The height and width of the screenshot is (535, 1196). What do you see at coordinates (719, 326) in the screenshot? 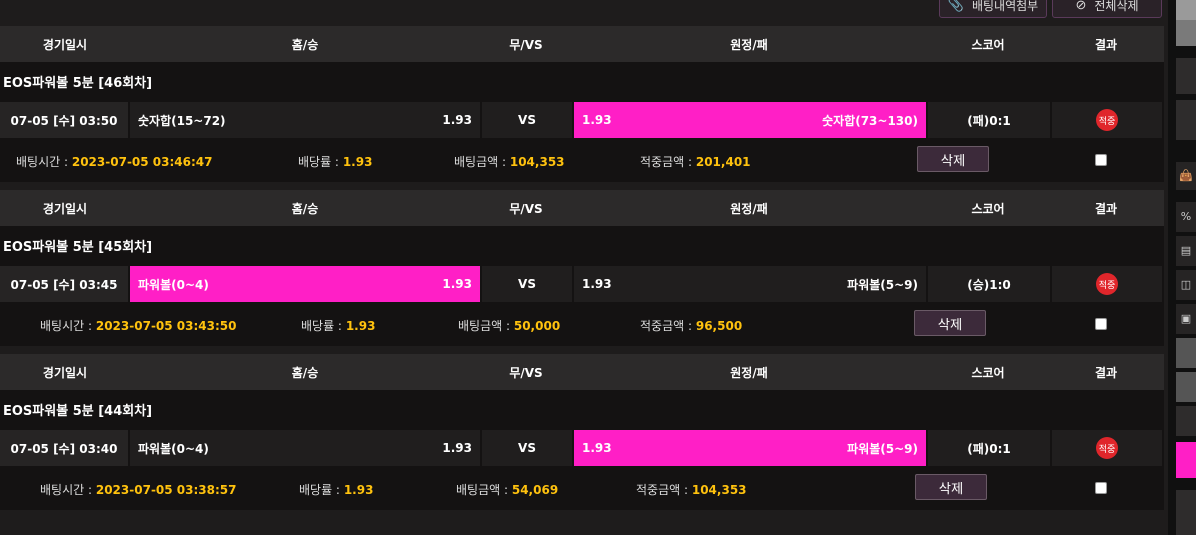
I see `win-value: 96,500` at bounding box center [719, 326].